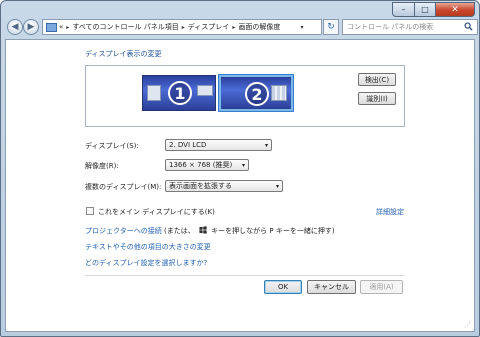  Describe the element at coordinates (377, 79) in the screenshot. I see `detect-button: 検出(C)` at that location.